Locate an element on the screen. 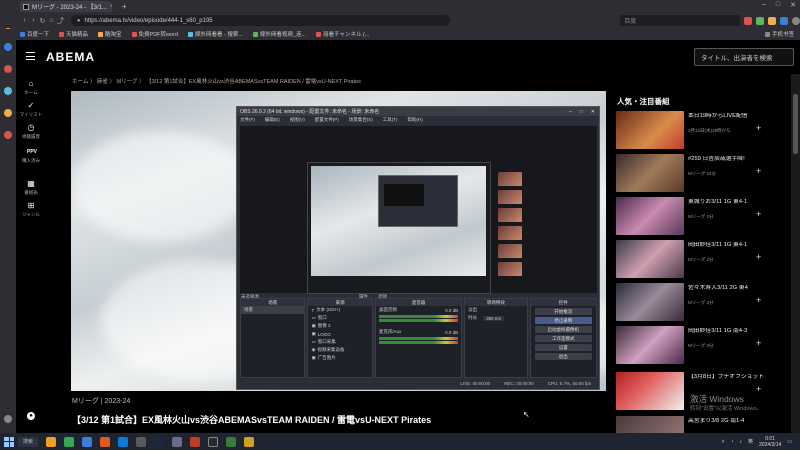 This screenshot has width=800, height=450. file-explorer-icon is located at coordinates (51, 441).